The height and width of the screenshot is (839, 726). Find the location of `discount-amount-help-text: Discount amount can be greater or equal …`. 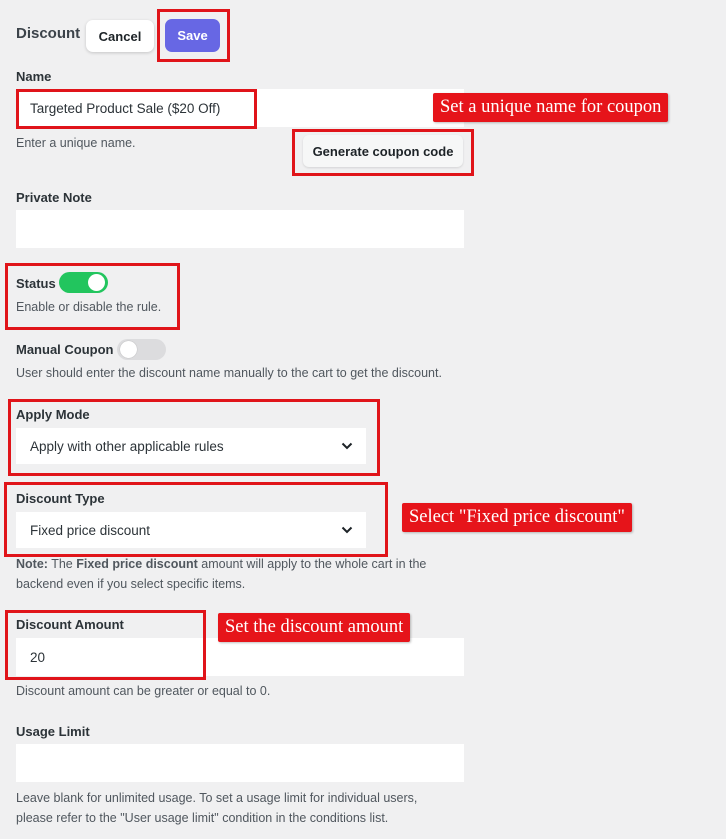

discount-amount-help-text: Discount amount can be greater or equal … is located at coordinates (143, 691).